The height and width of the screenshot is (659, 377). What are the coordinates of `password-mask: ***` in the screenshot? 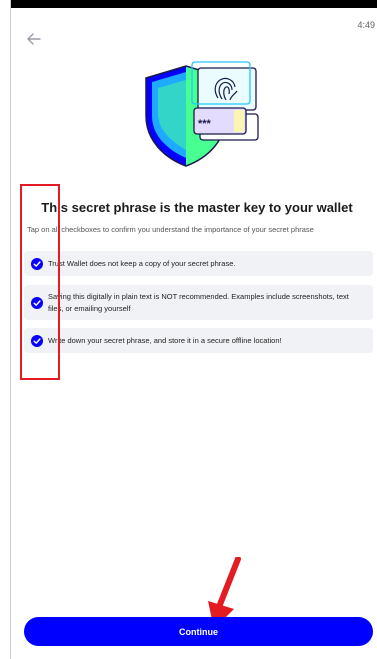 It's located at (205, 124).